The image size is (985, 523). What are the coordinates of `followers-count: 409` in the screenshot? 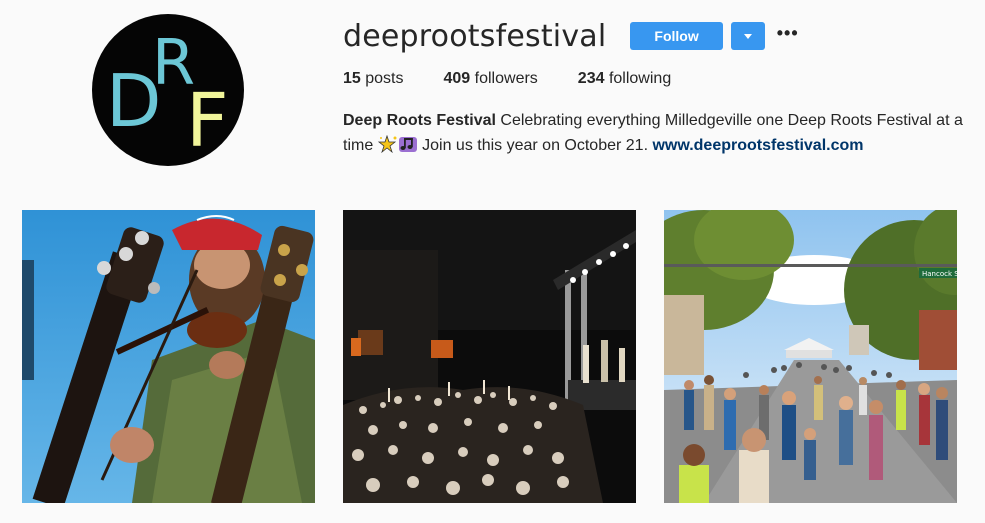 It's located at (457, 78).